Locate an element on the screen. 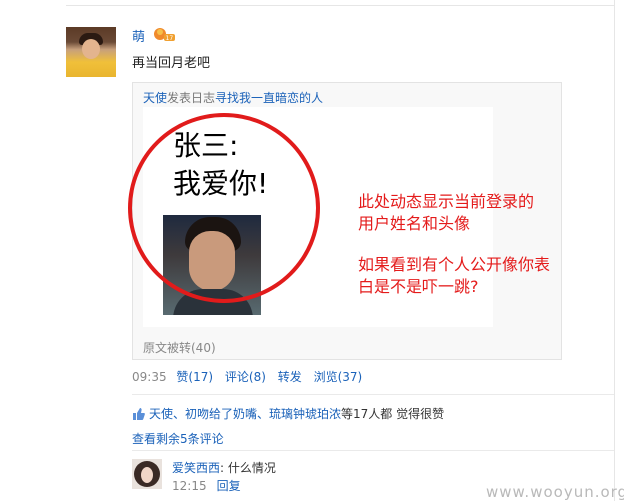 The image size is (624, 501). views-link: 浏览(37) is located at coordinates (338, 377).